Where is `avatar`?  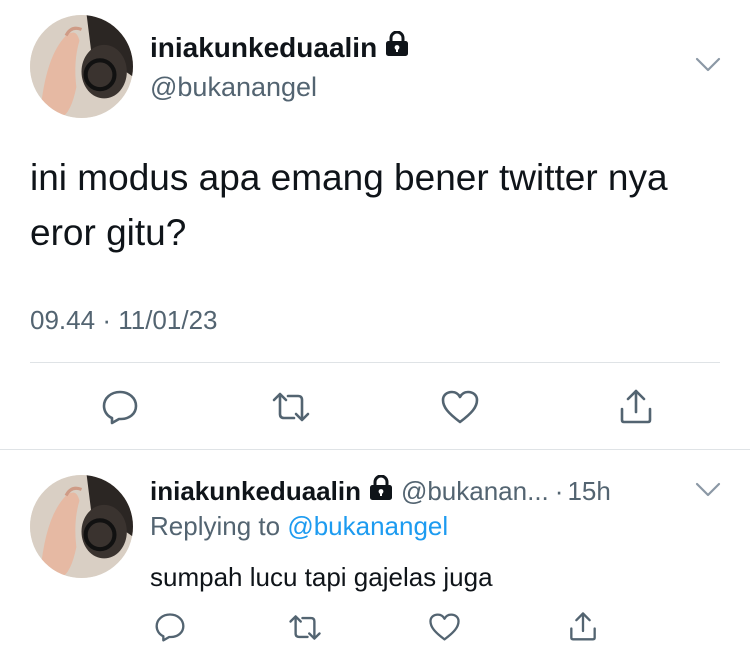
avatar is located at coordinates (81, 66).